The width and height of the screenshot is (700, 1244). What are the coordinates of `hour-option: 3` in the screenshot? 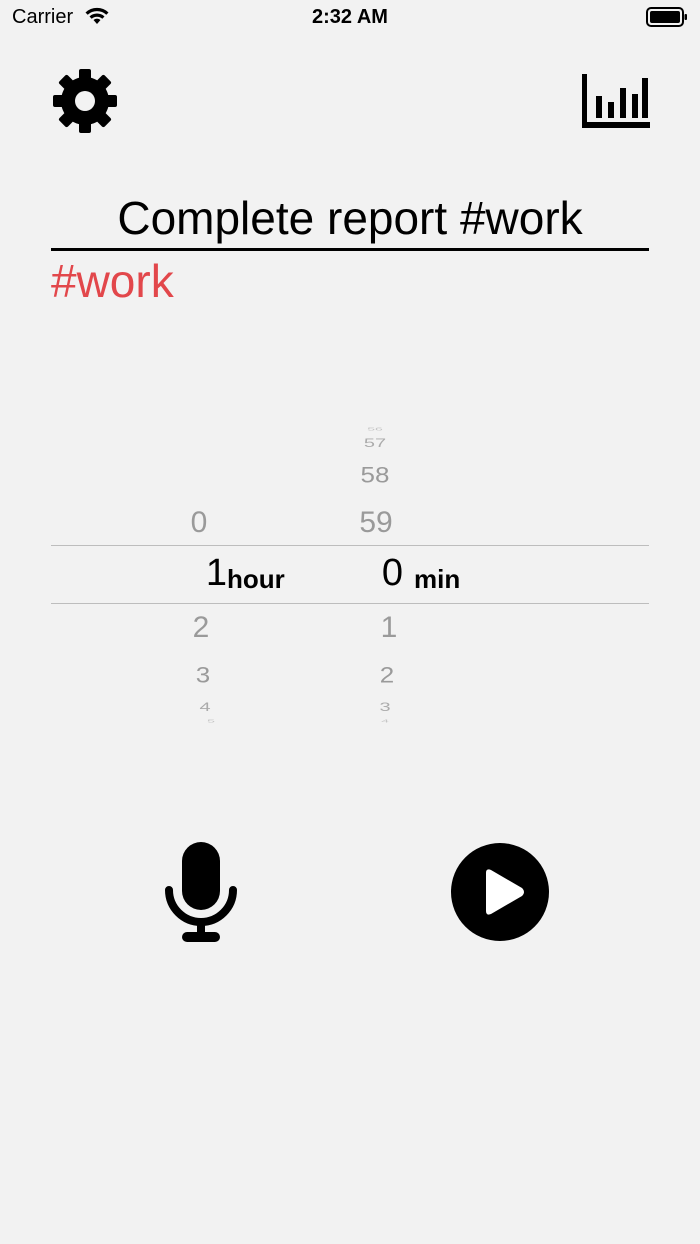 It's located at (203, 675).